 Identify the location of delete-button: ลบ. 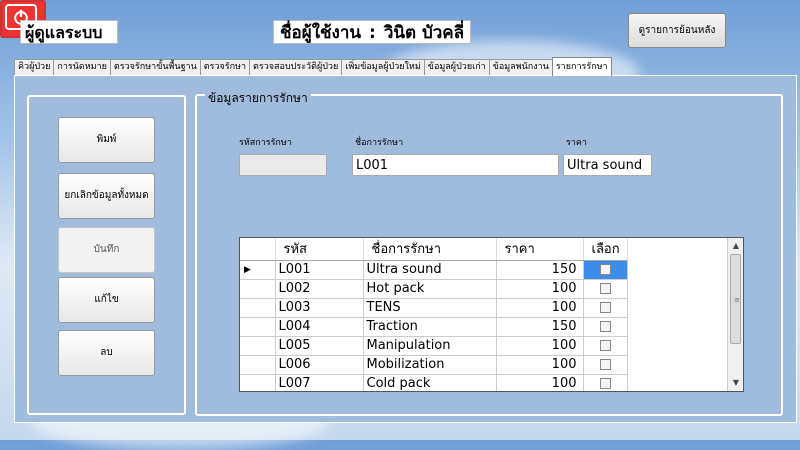
(106, 353).